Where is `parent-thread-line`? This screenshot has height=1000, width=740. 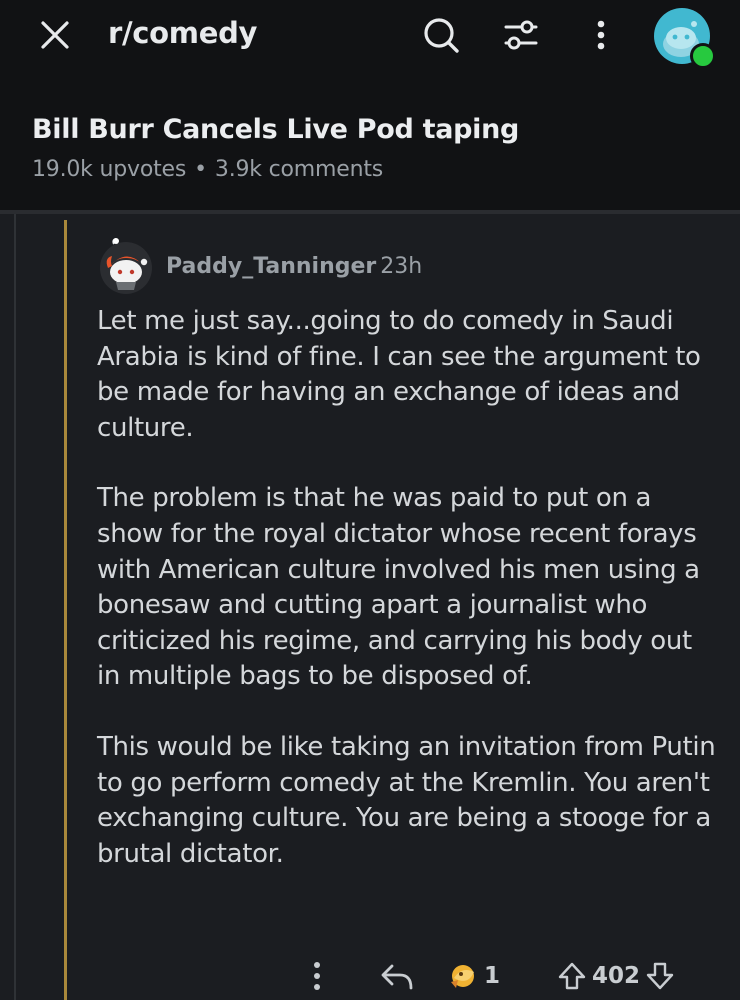 parent-thread-line is located at coordinates (15, 607).